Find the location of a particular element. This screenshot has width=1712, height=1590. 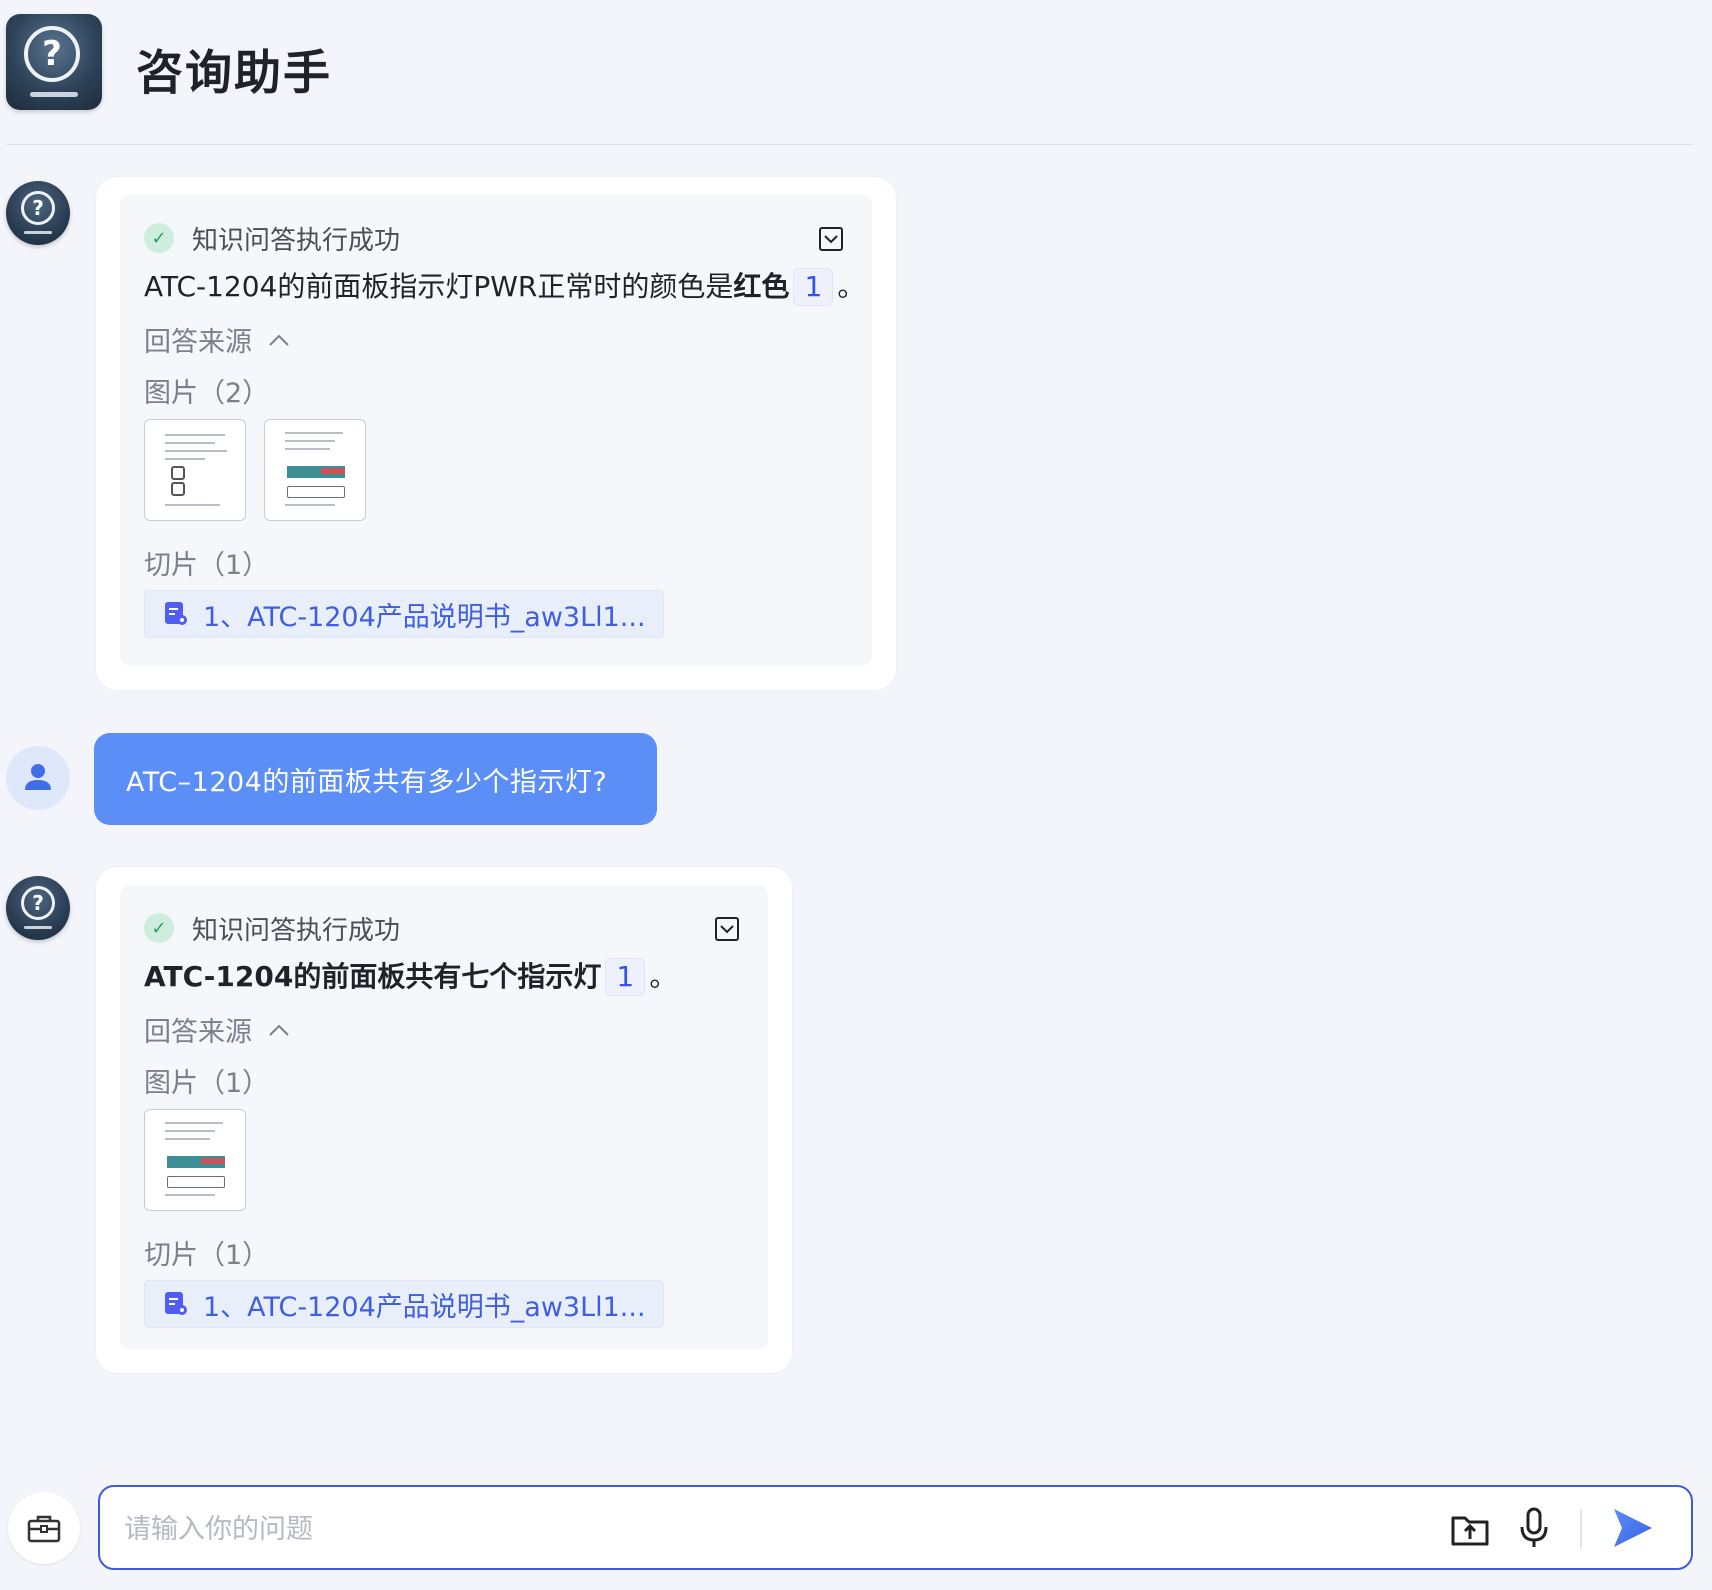

page-title: 咨询助手 is located at coordinates (234, 73).